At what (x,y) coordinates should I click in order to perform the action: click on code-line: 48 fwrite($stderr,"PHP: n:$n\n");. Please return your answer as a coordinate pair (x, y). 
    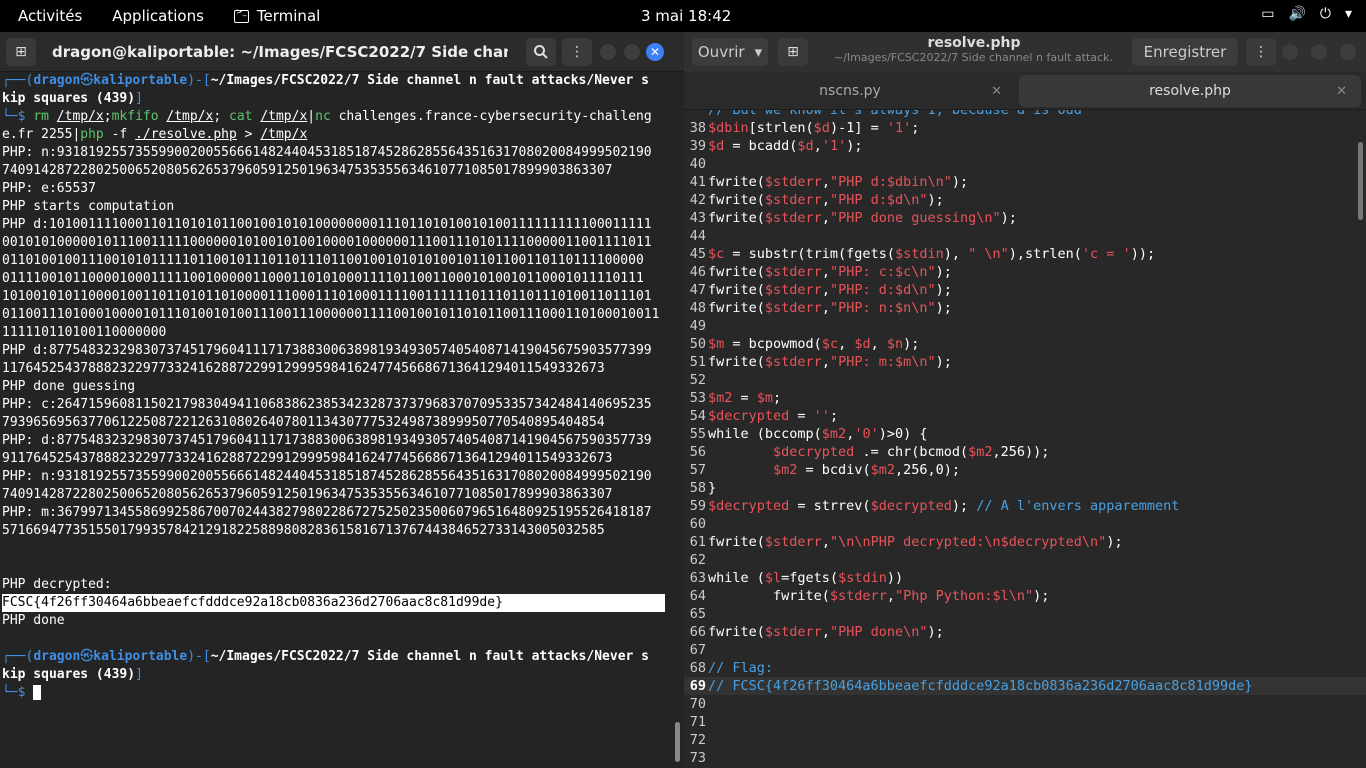
    Looking at the image, I should click on (1025, 308).